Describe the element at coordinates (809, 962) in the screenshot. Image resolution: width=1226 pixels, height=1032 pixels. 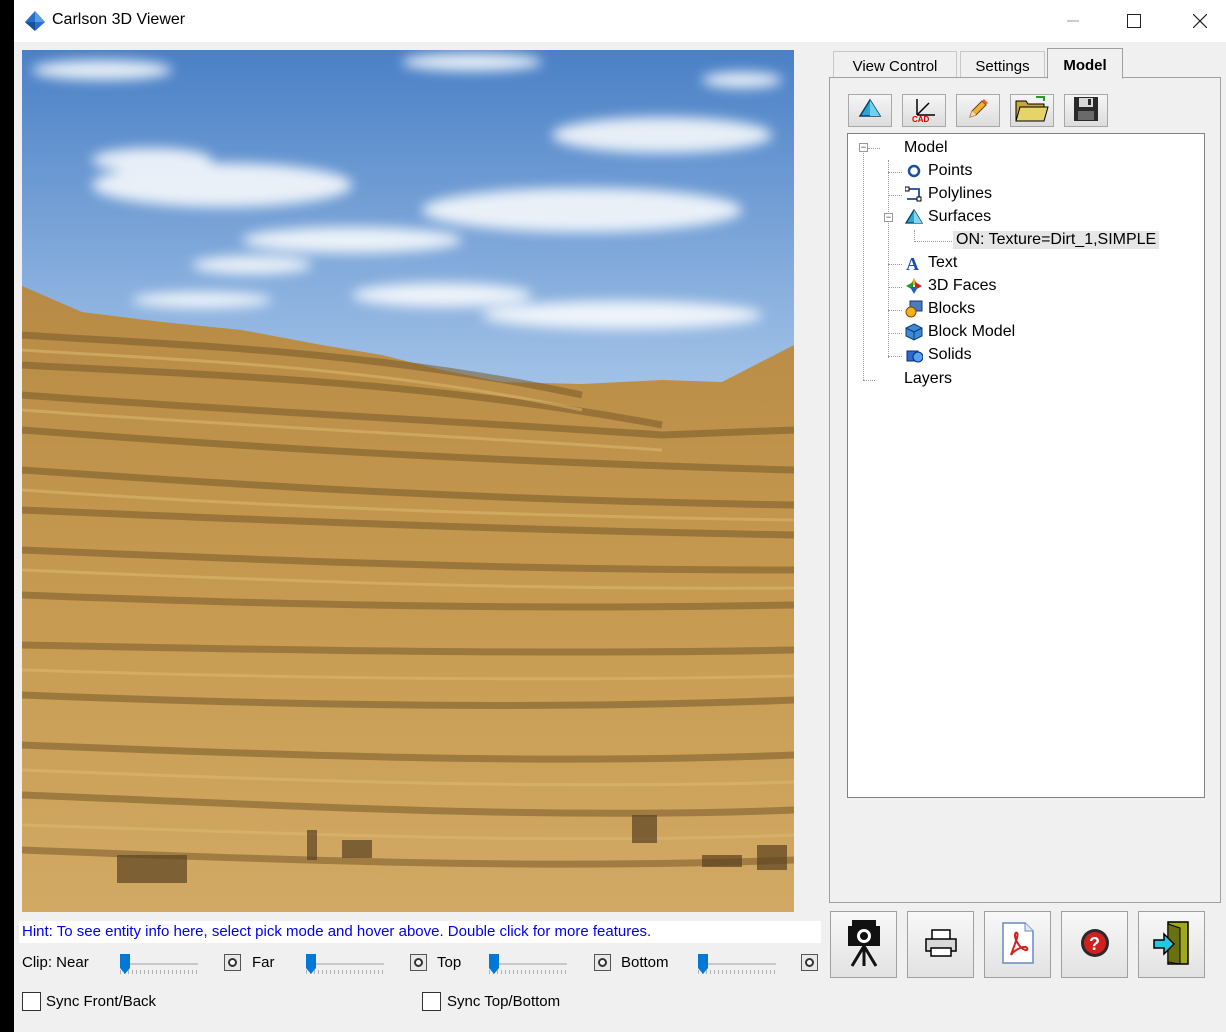
I see `clip-bottom-toggle` at that location.